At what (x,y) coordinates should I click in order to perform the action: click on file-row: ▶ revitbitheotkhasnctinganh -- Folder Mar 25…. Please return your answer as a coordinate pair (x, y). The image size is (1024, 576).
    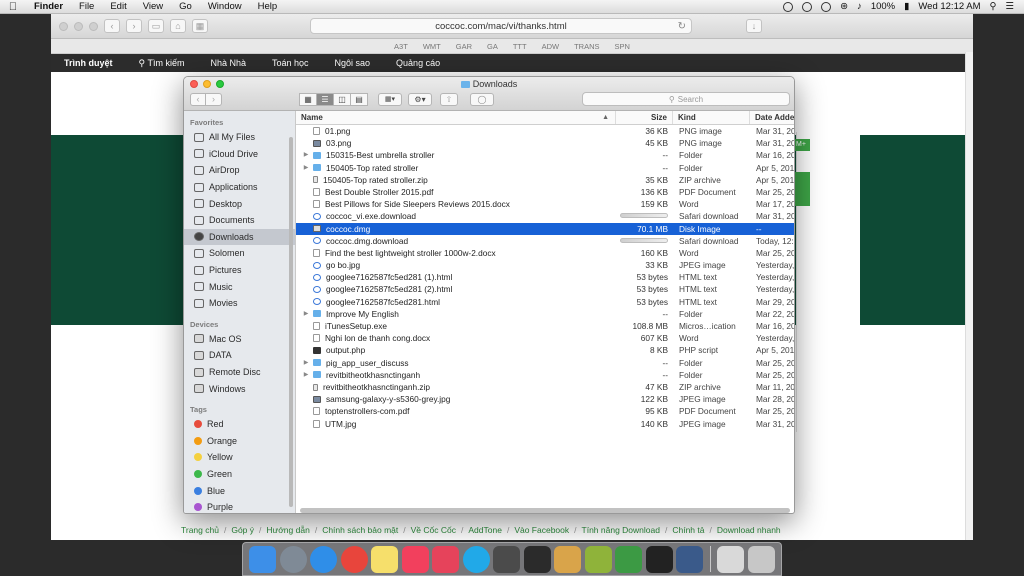
    Looking at the image, I should click on (545, 375).